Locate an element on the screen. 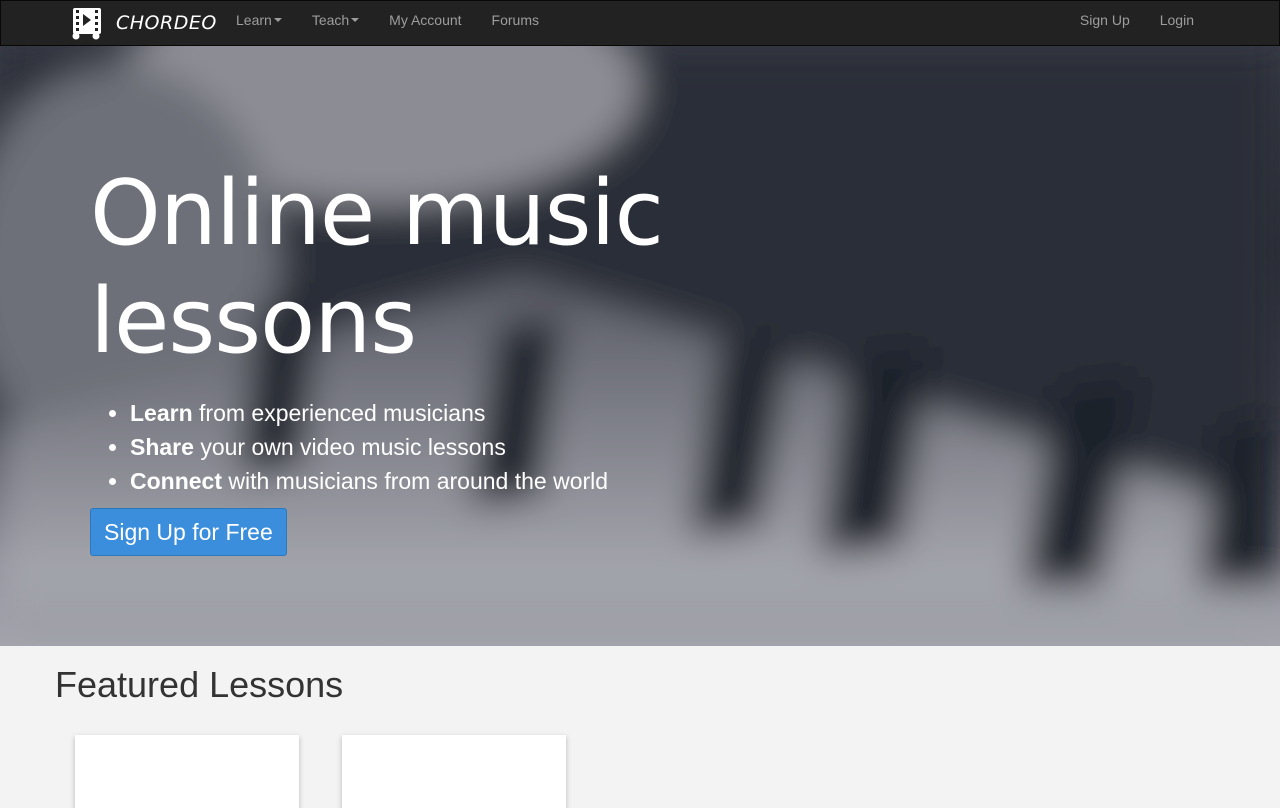 The width and height of the screenshot is (1280, 808). nav-sign-up: Sign Up is located at coordinates (1105, 23).